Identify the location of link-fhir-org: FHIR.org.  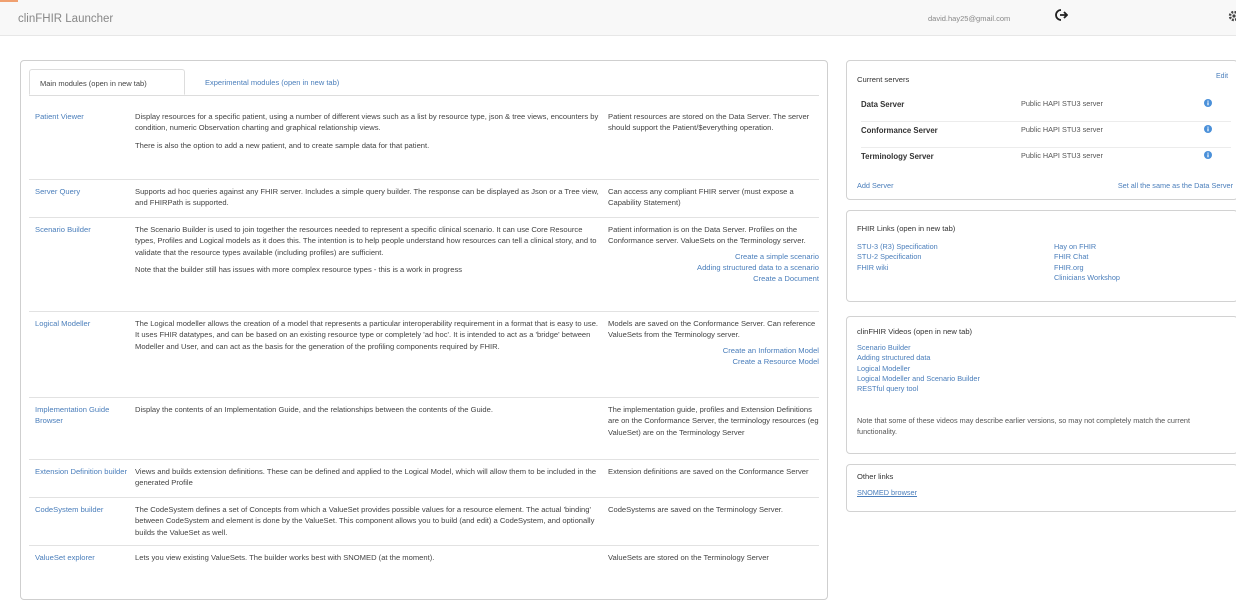
(1087, 268).